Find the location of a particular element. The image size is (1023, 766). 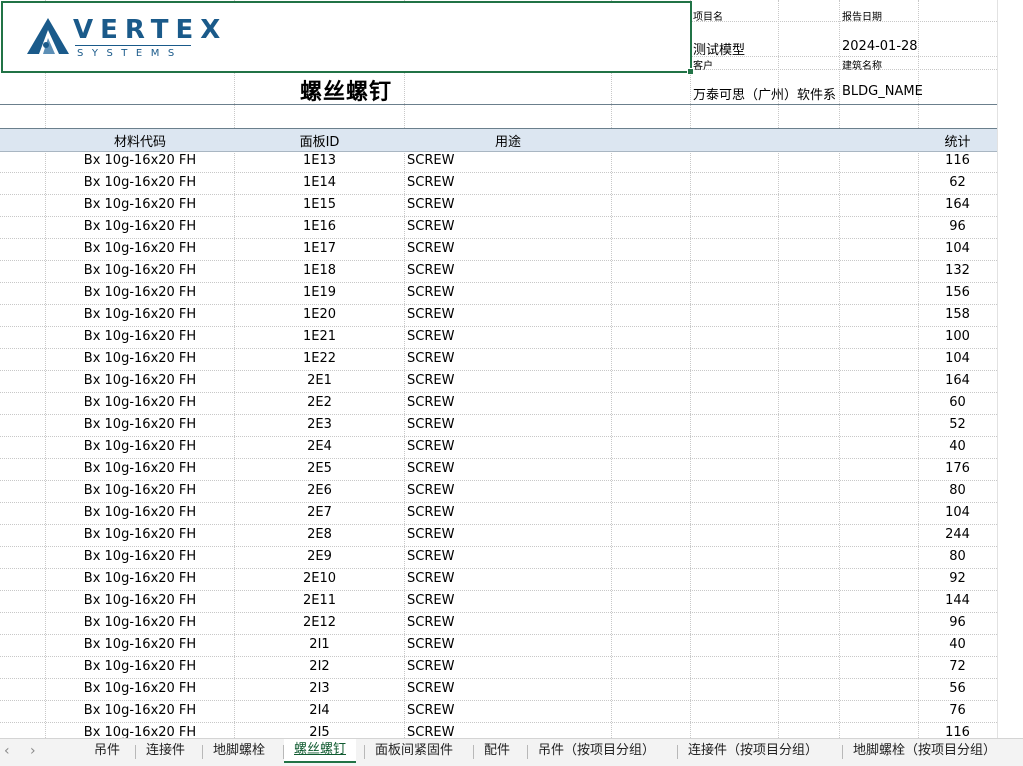

count-cell: 116 is located at coordinates (957, 160).